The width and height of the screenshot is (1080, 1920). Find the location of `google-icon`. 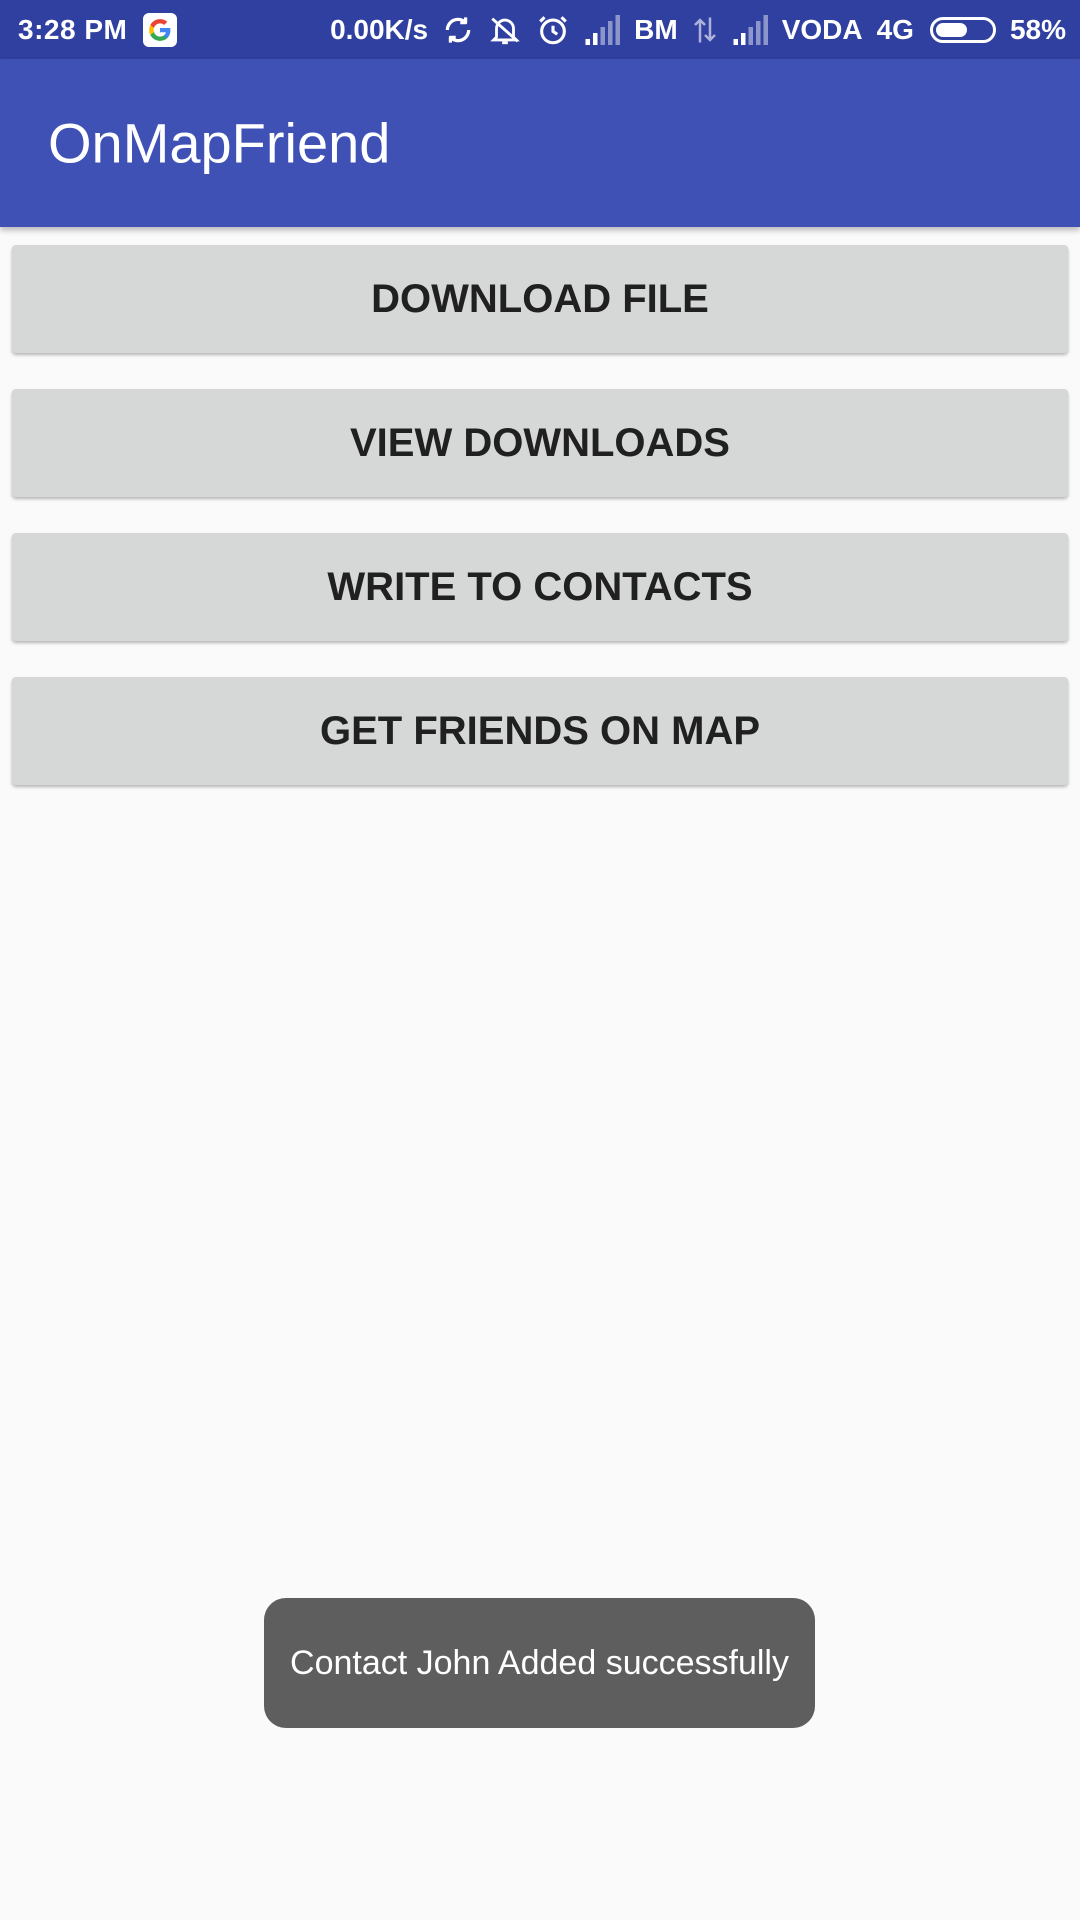

google-icon is located at coordinates (160, 29).